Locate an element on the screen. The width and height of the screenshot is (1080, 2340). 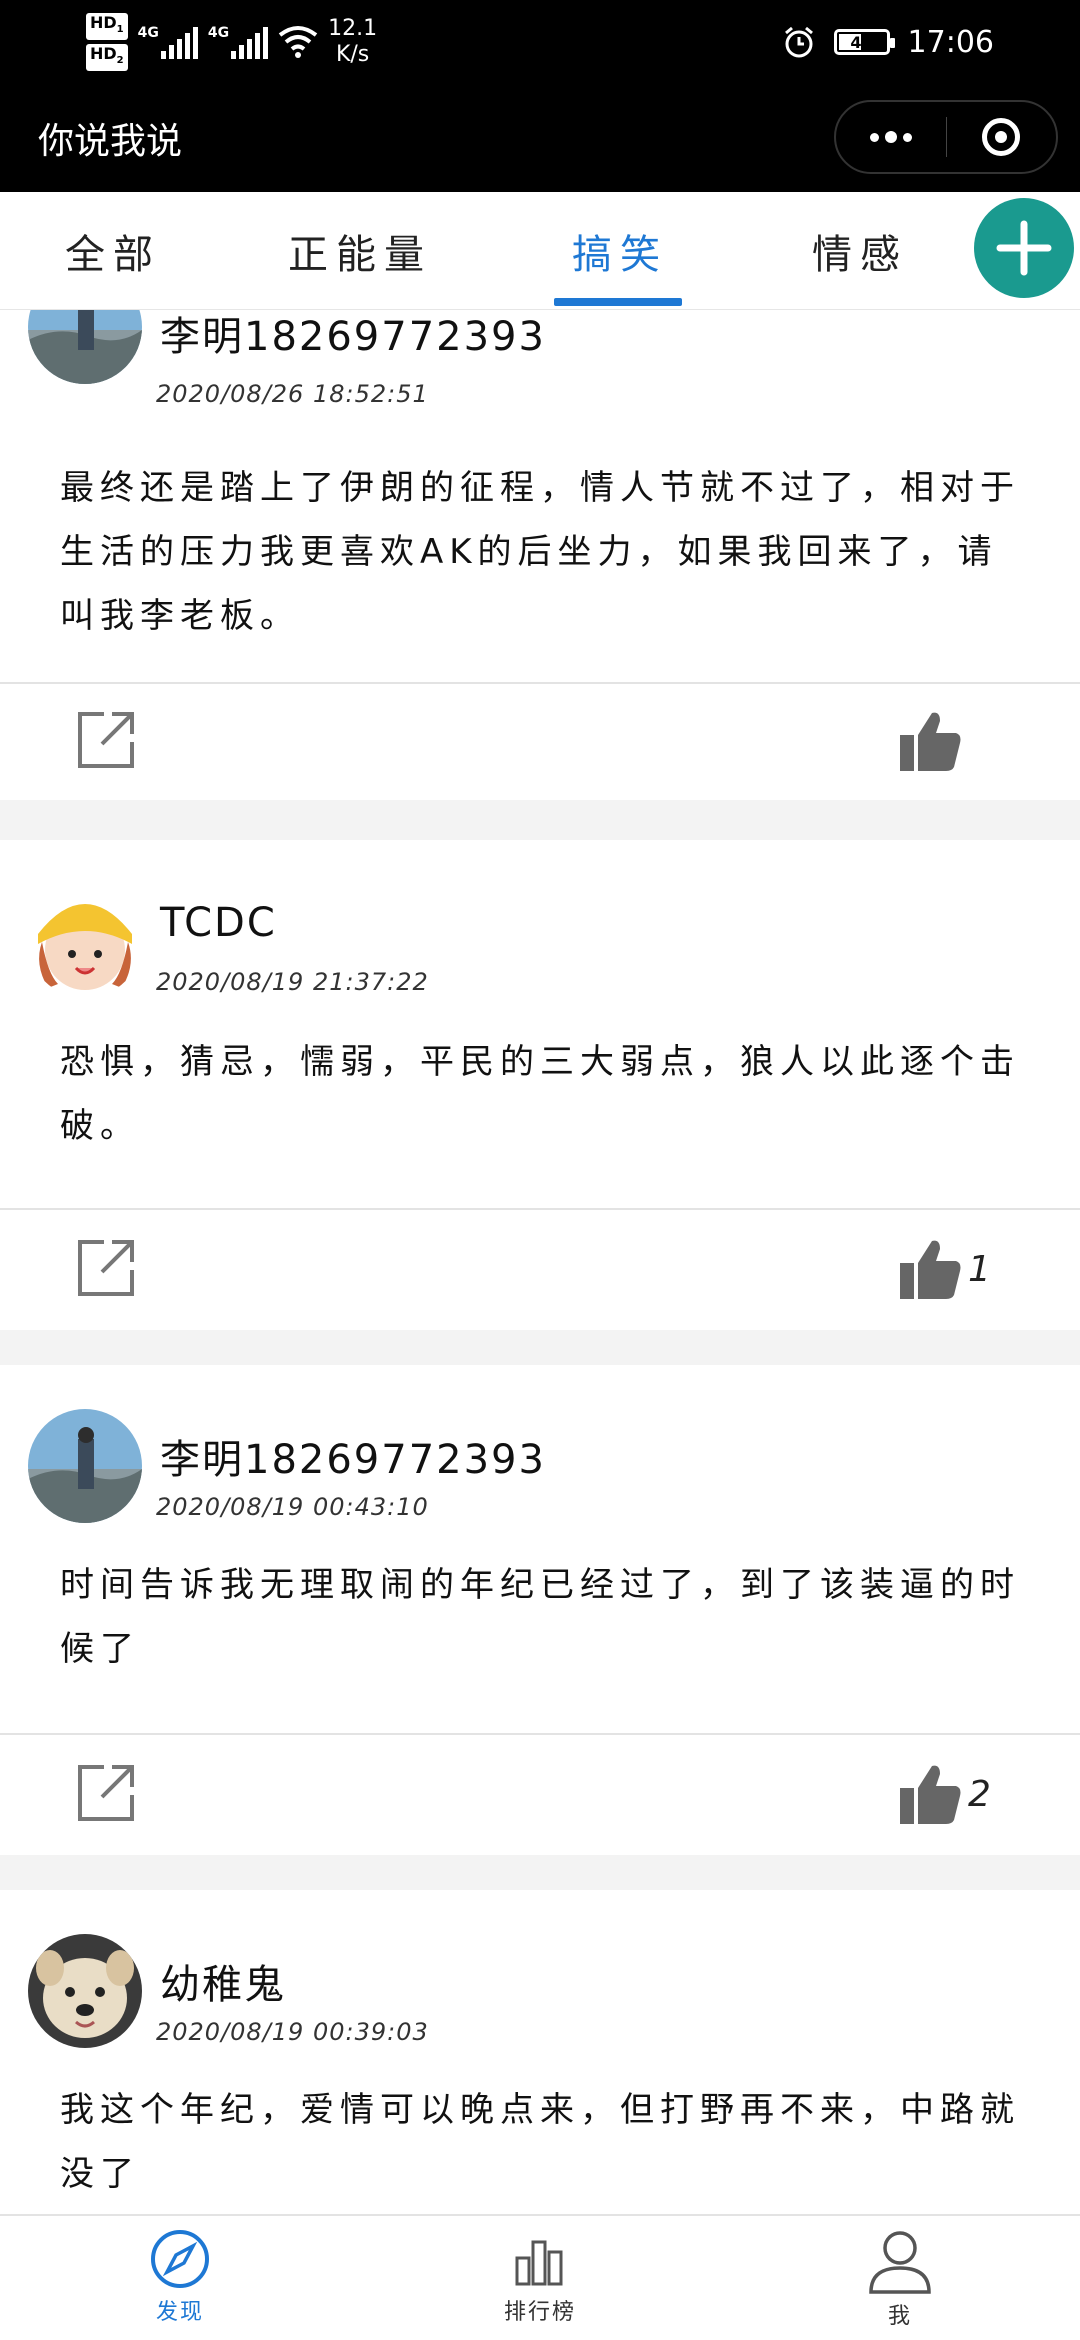
like-button: 2 is located at coordinates (945, 1794).